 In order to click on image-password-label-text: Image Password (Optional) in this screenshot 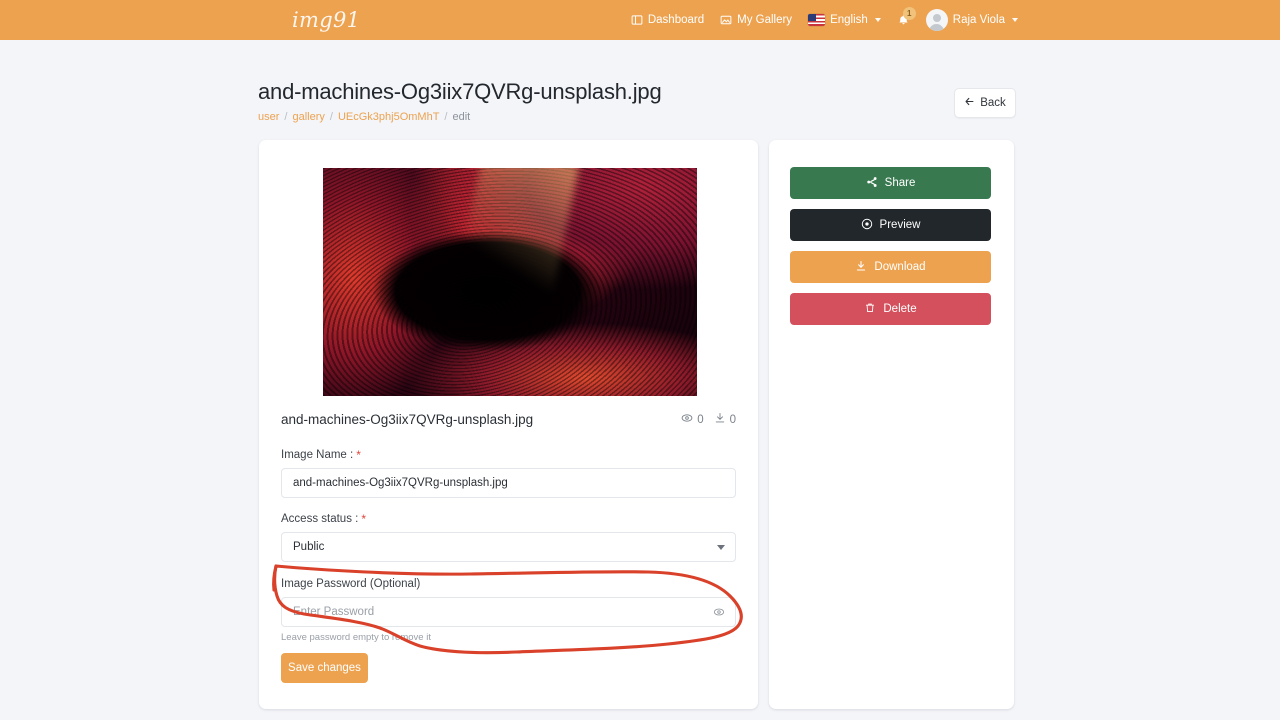, I will do `click(351, 584)`.